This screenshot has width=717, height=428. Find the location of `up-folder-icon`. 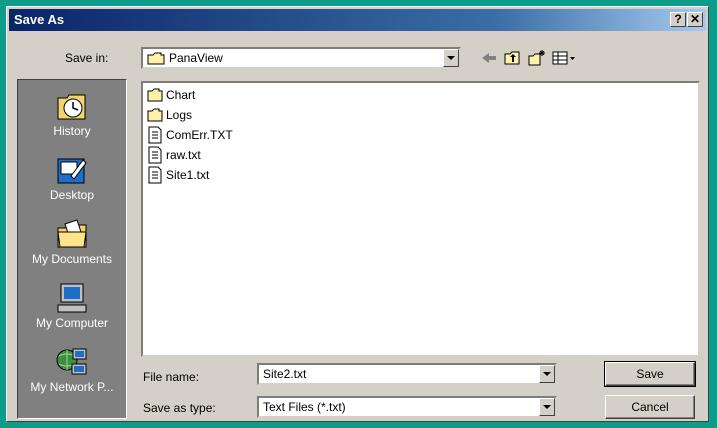

up-folder-icon is located at coordinates (513, 58).